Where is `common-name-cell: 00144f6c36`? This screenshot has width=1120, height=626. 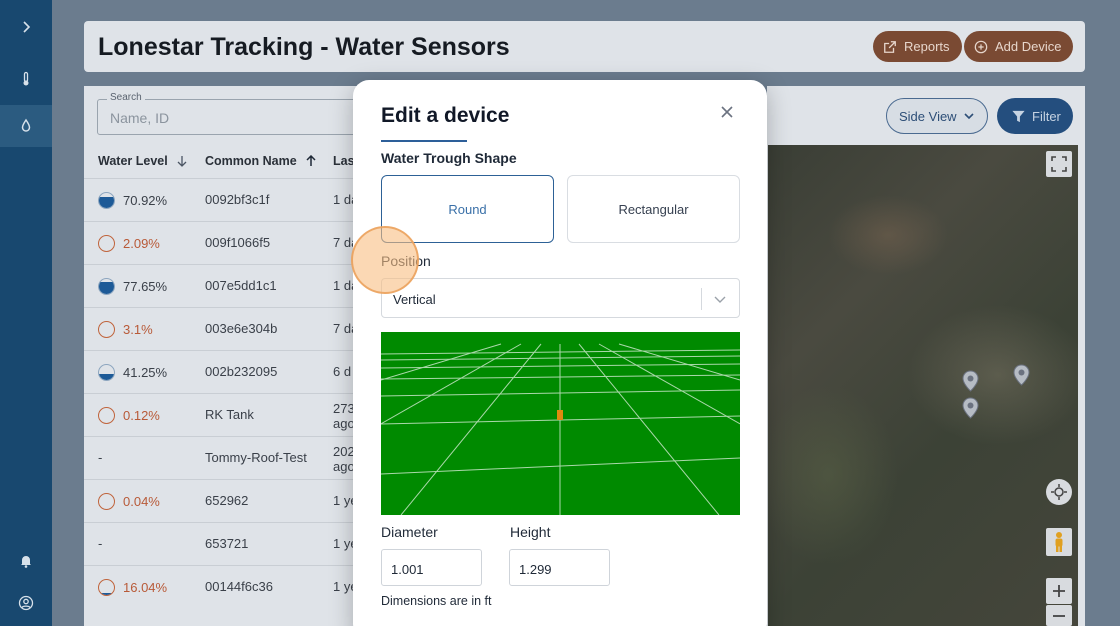 common-name-cell: 00144f6c36 is located at coordinates (239, 586).